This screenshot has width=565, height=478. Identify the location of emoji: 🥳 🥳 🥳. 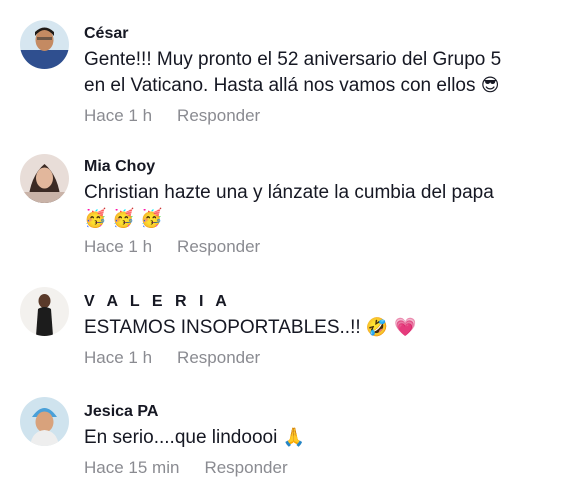
(123, 218).